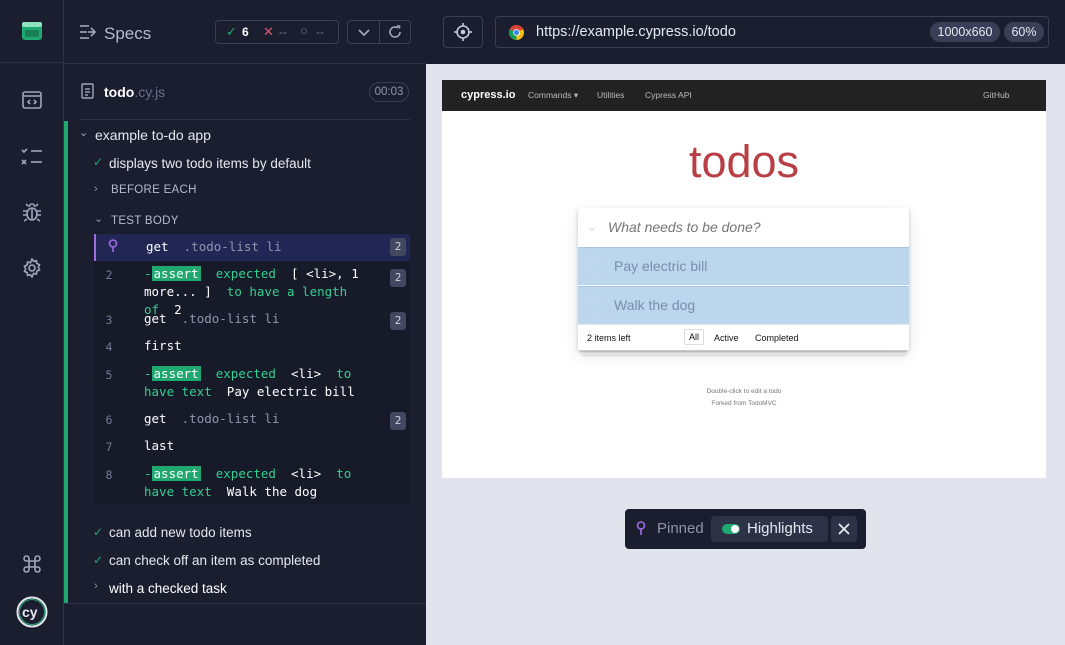 The width and height of the screenshot is (1065, 645). I want to click on command-number: 6, so click(109, 420).